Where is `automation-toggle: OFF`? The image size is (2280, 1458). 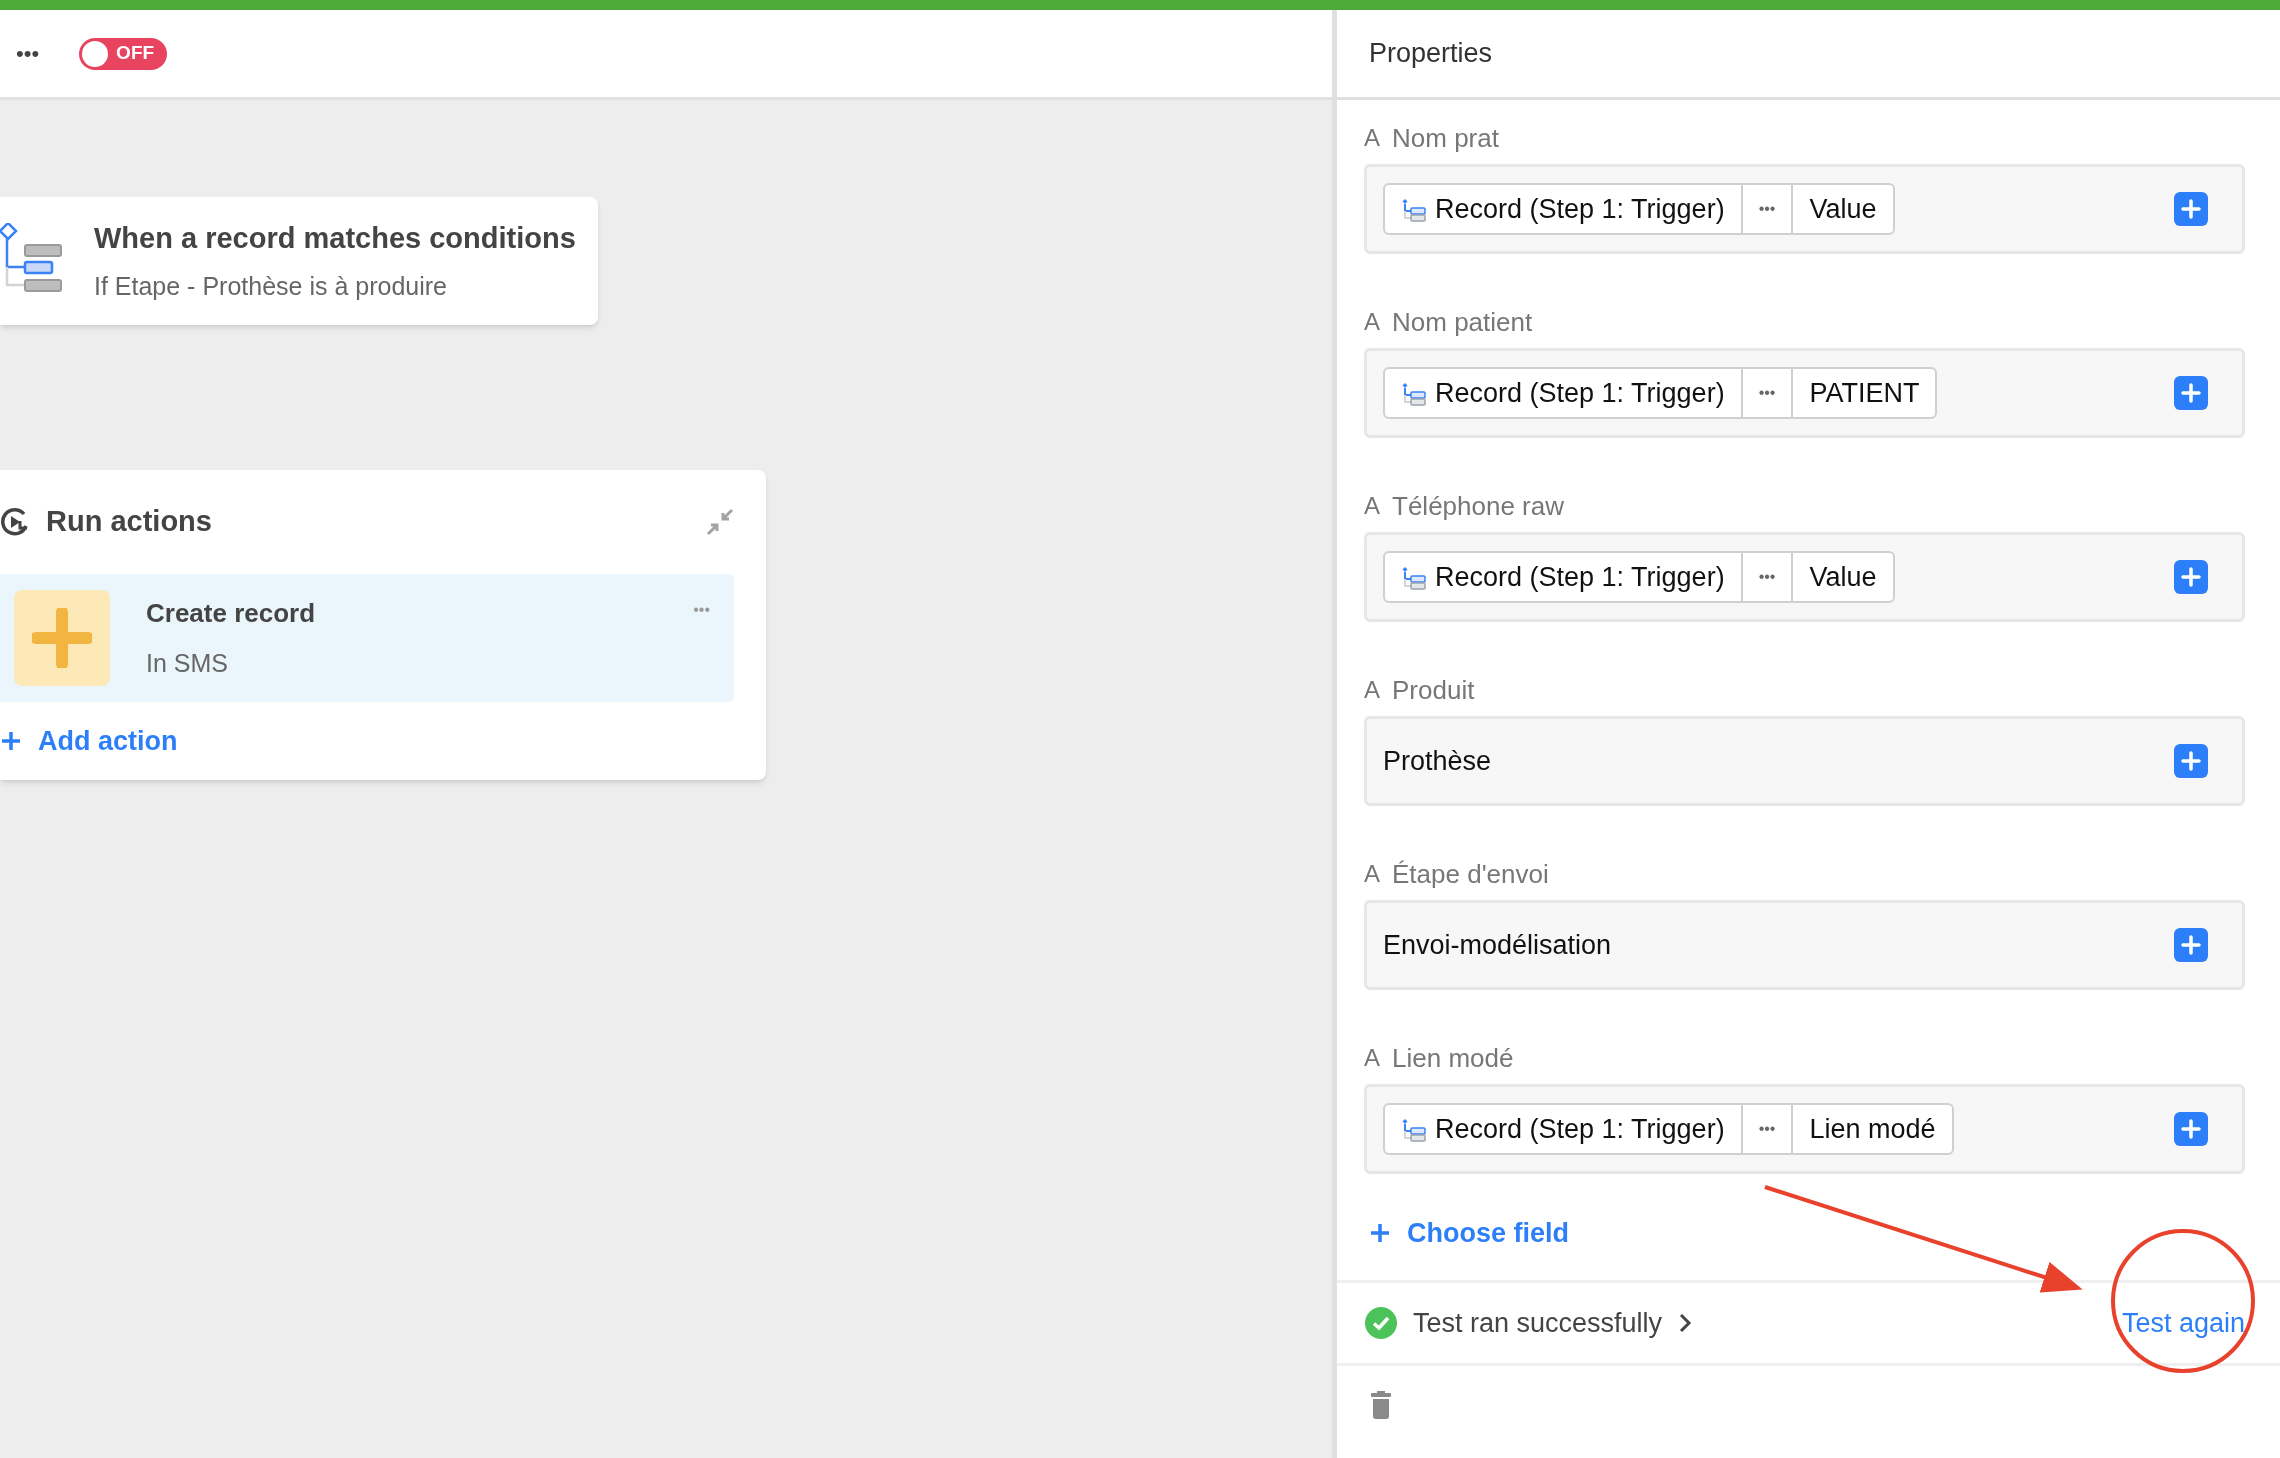
automation-toggle: OFF is located at coordinates (123, 53).